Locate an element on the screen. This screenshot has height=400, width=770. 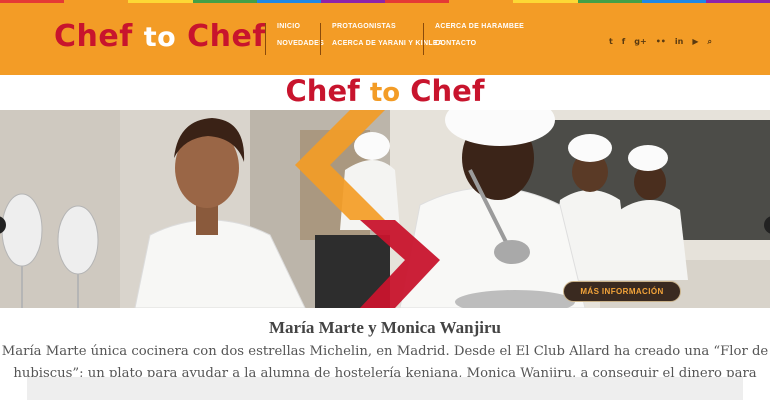
google-plus-icon: g+ is located at coordinates (640, 41).